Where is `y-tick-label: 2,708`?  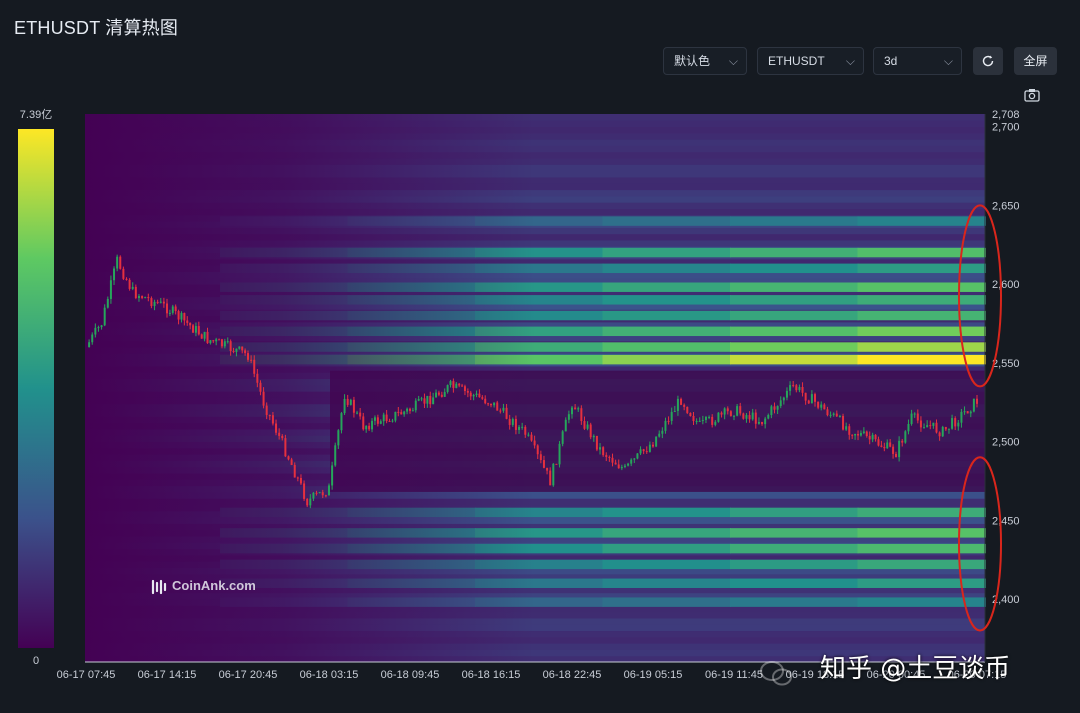 y-tick-label: 2,708 is located at coordinates (1006, 115).